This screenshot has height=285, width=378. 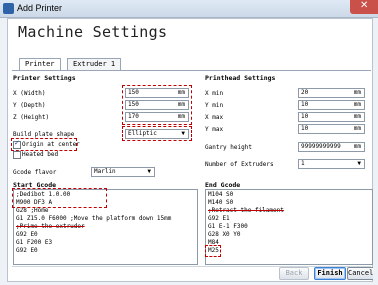 I want to click on xmin-field: 20 mm, so click(x=331, y=93).